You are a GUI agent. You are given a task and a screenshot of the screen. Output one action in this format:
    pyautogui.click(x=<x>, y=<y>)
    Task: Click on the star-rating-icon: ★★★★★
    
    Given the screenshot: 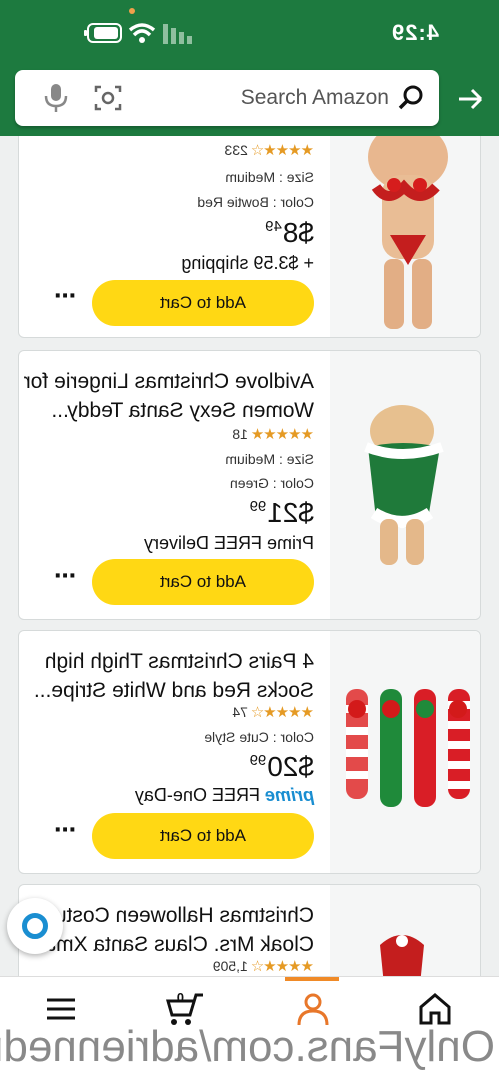 What is the action you would take?
    pyautogui.click(x=282, y=434)
    